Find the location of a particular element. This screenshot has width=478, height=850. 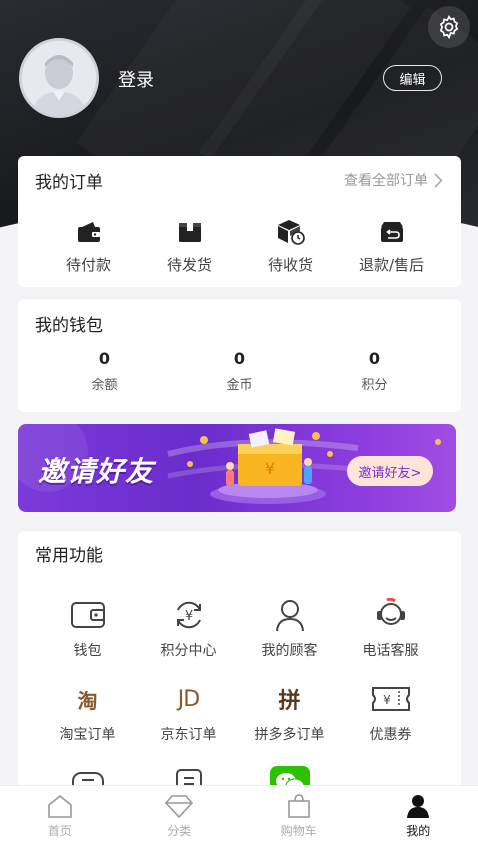

function-my-customers: 我的顾客 is located at coordinates (289, 639).